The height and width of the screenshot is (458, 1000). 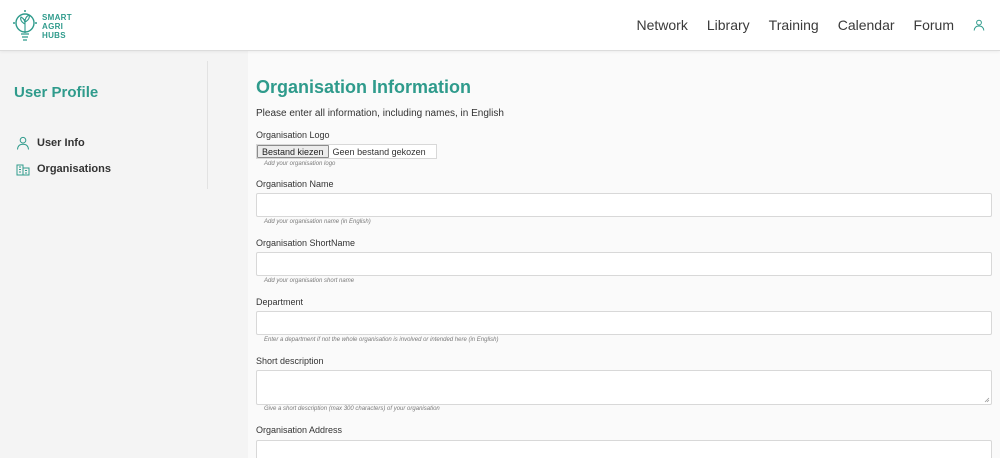 What do you see at coordinates (290, 361) in the screenshot?
I see `short-description-label: Short description` at bounding box center [290, 361].